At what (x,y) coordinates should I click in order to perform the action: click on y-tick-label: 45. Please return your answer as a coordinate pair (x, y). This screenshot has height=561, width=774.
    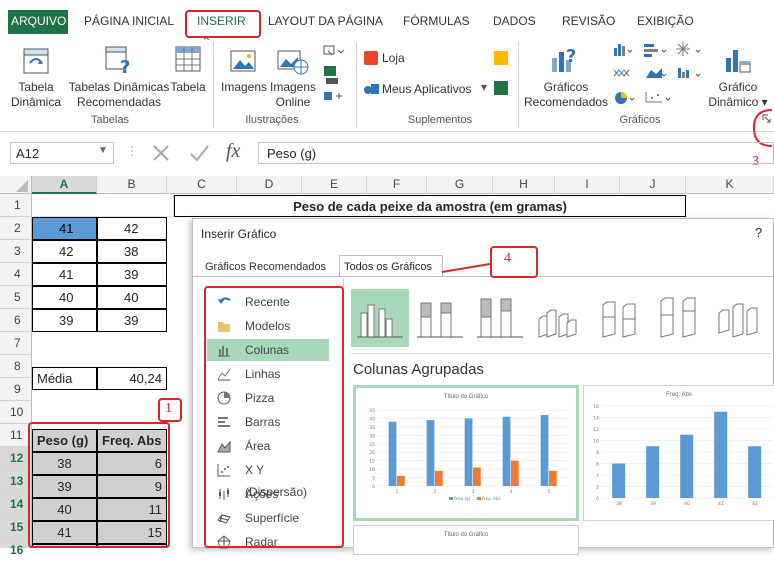
    Looking at the image, I should click on (372, 411).